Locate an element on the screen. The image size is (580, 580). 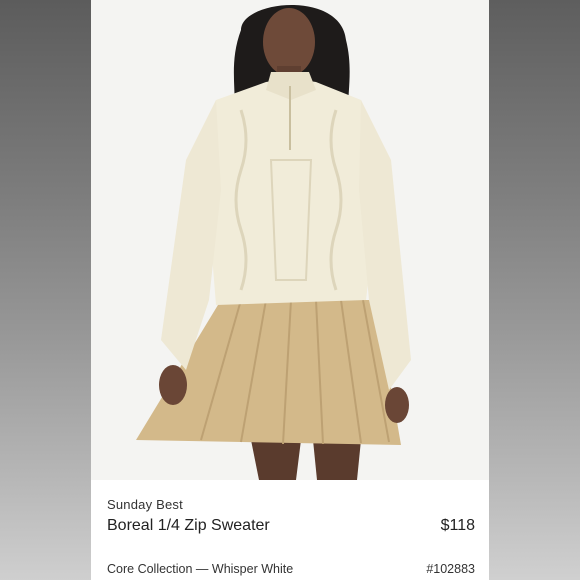
sku-number: #102883 is located at coordinates (450, 569).